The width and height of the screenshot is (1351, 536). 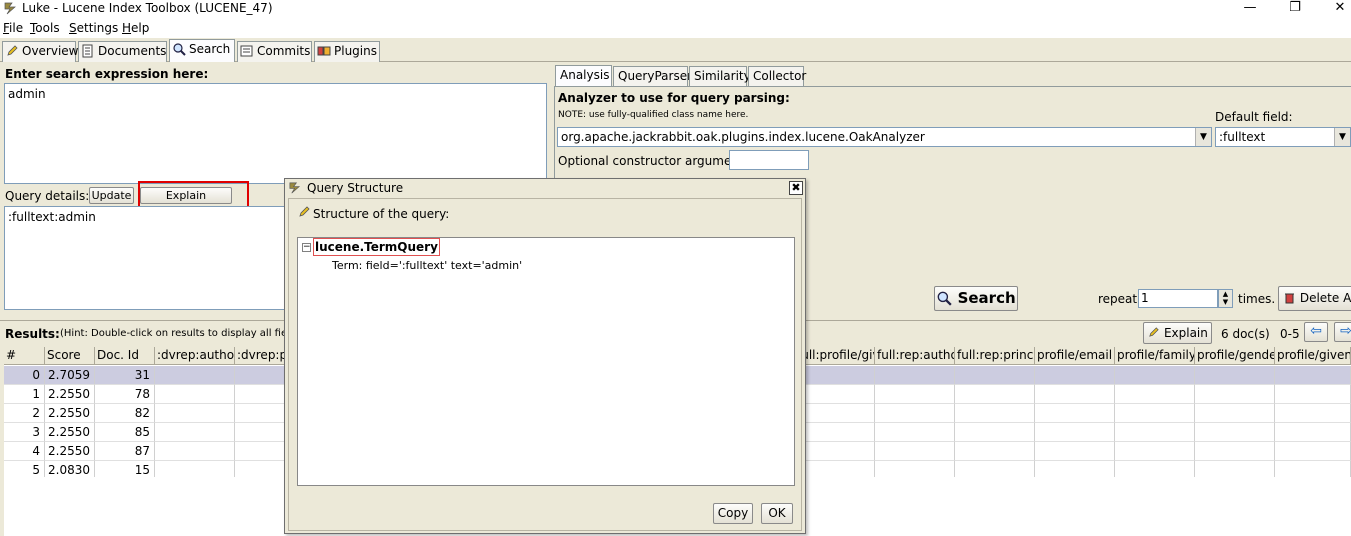 I want to click on repeat-label: repeat, so click(x=1118, y=299).